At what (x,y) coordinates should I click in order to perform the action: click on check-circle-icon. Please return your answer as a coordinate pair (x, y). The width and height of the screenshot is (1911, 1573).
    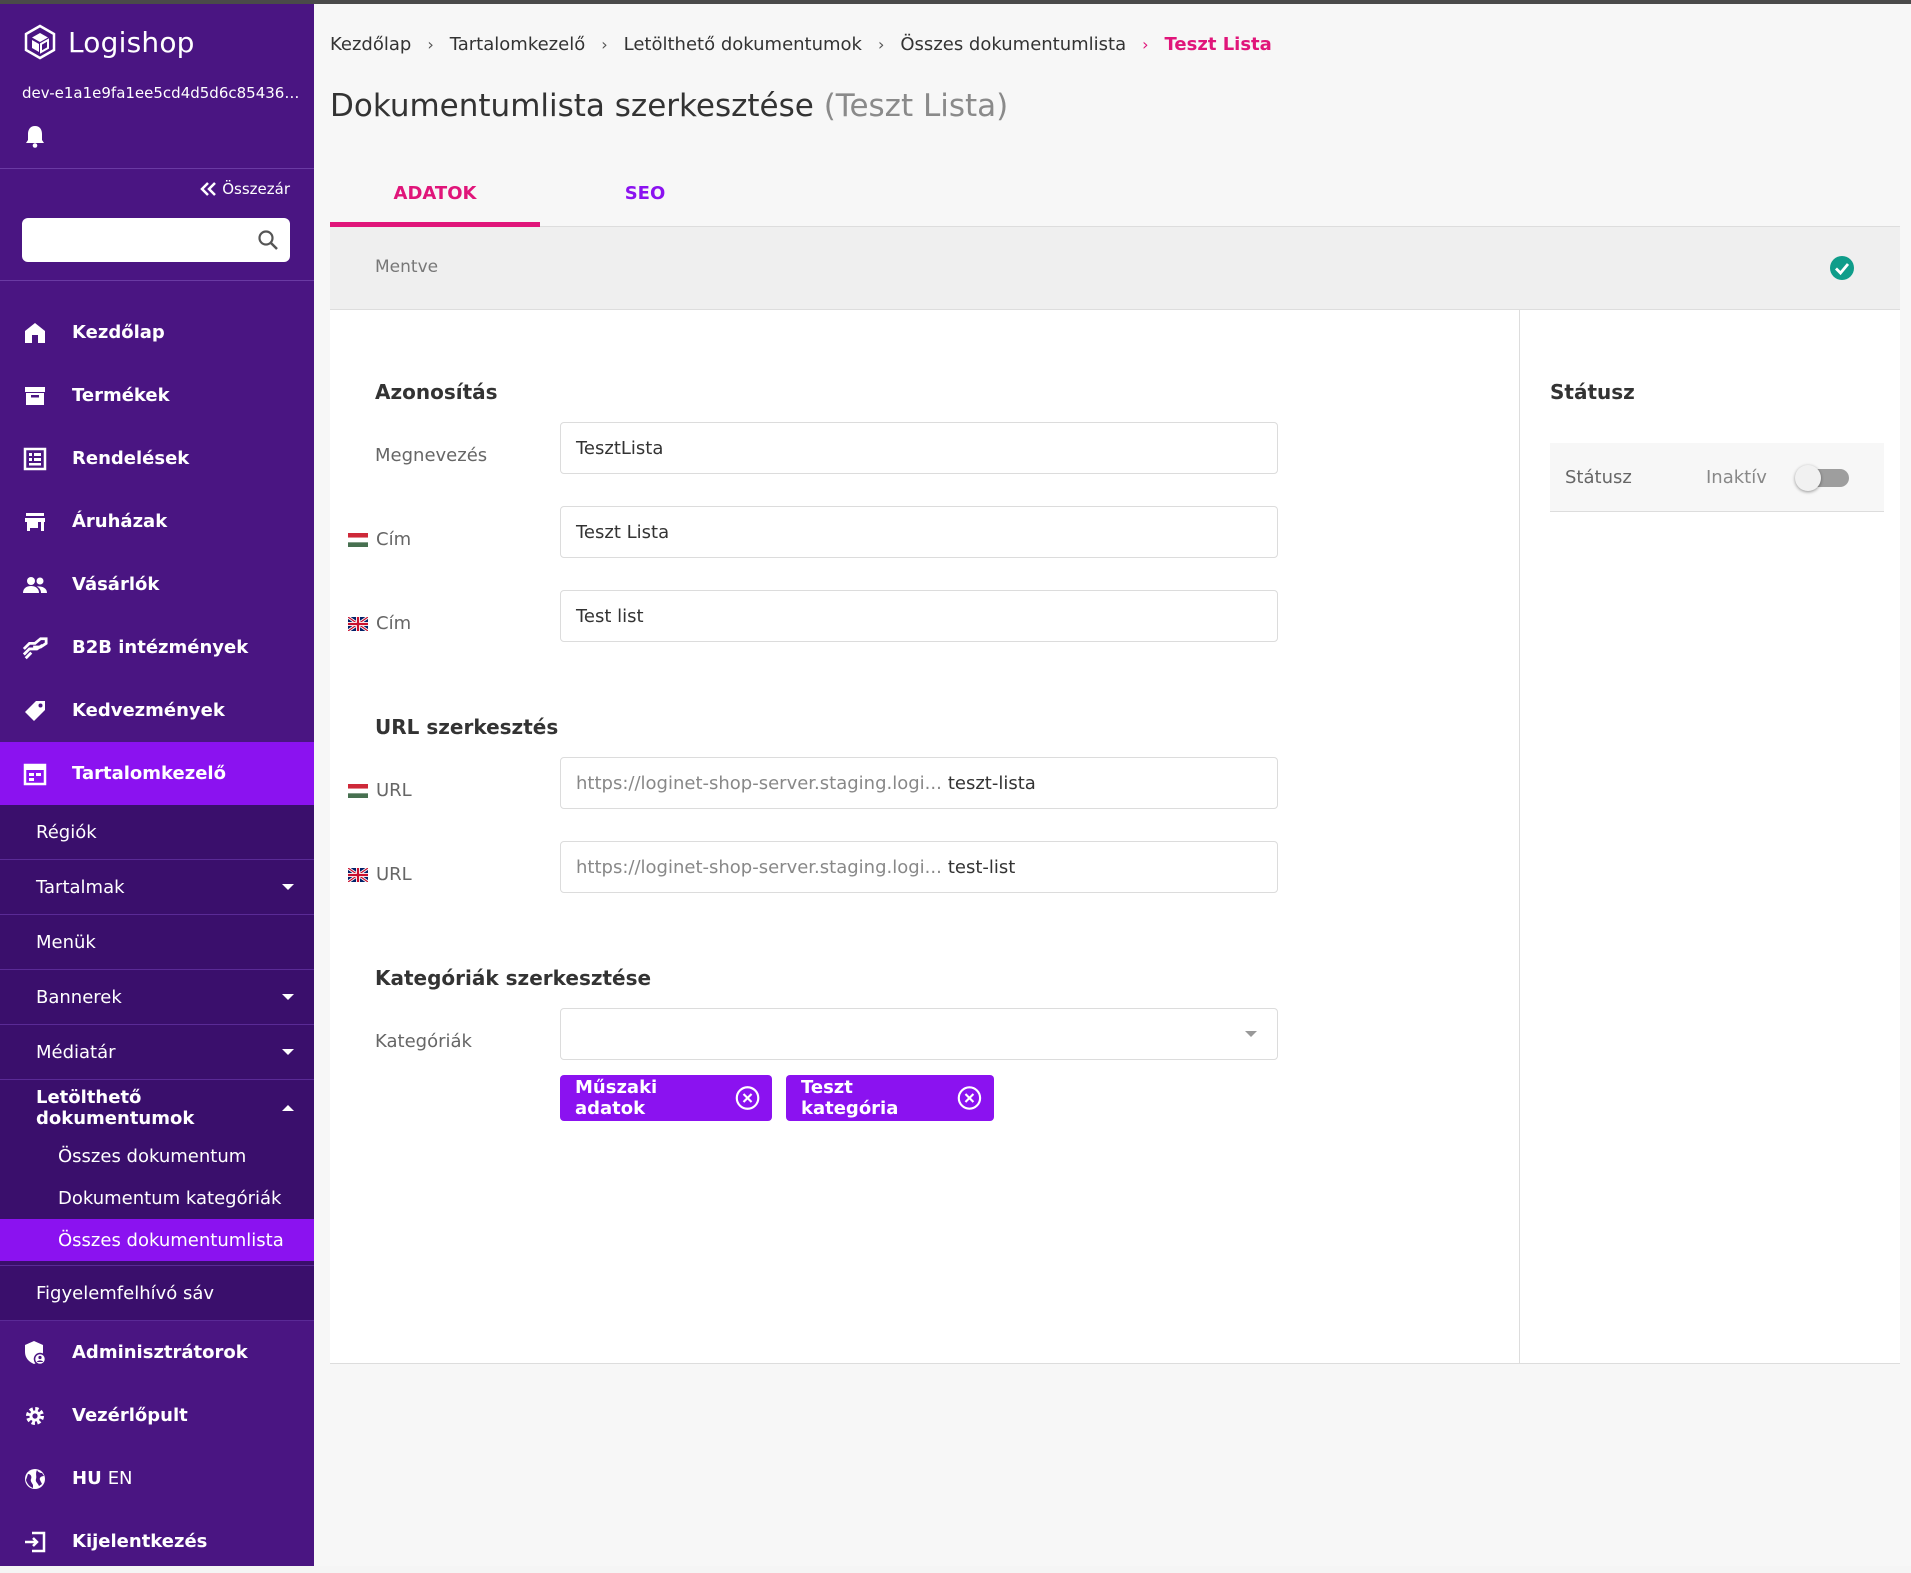
    Looking at the image, I should click on (1842, 268).